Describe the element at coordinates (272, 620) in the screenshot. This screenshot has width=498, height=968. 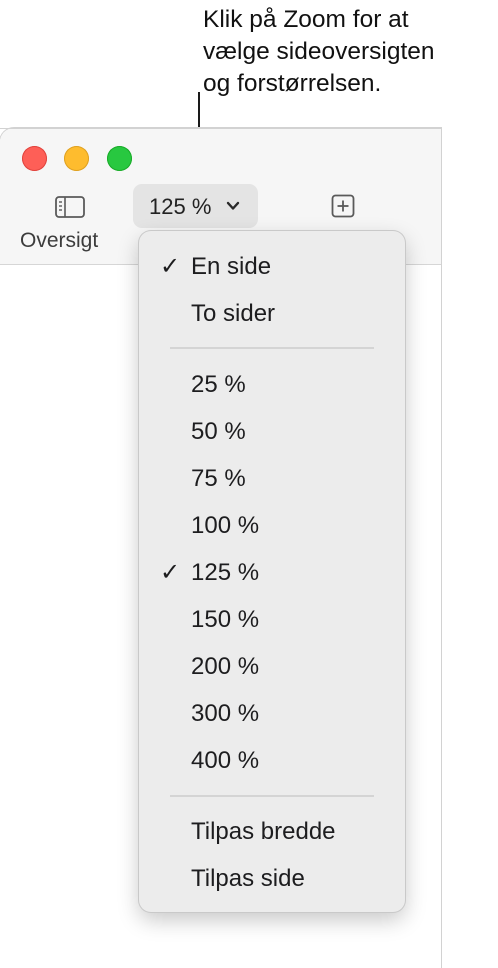
I see `menu-item-zoom-150: 150 %` at that location.